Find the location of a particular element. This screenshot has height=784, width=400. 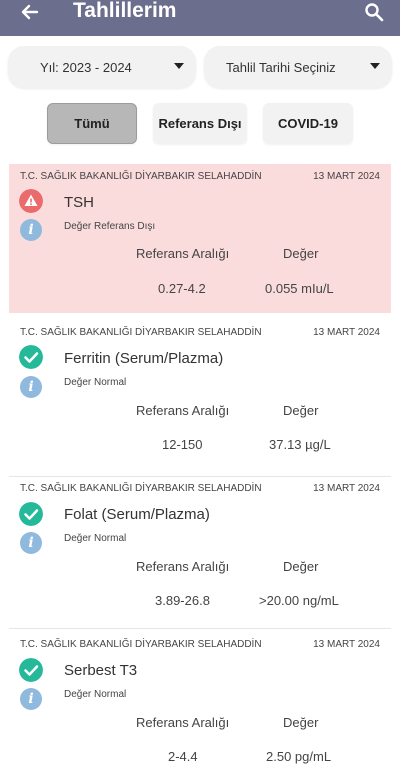

result-value: 37.13 µg/L is located at coordinates (300, 444).